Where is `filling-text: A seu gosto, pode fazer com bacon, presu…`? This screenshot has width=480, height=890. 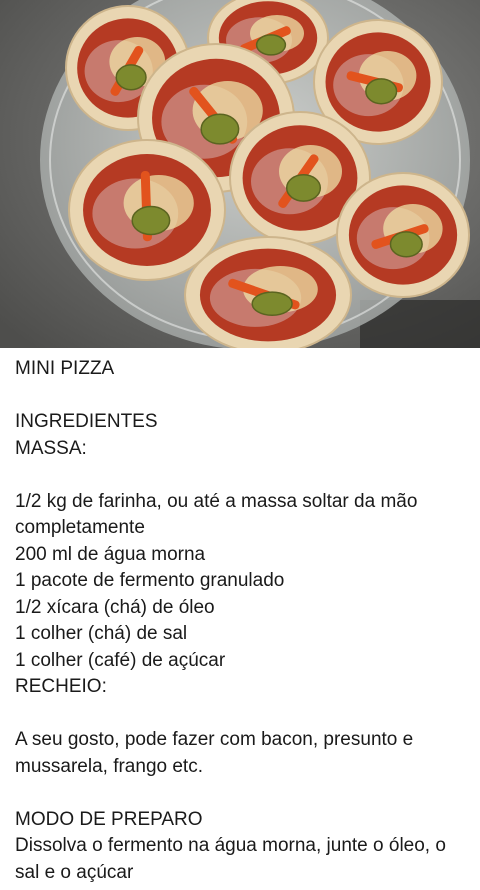 filling-text: A seu gosto, pode fazer com bacon, presu… is located at coordinates (214, 753).